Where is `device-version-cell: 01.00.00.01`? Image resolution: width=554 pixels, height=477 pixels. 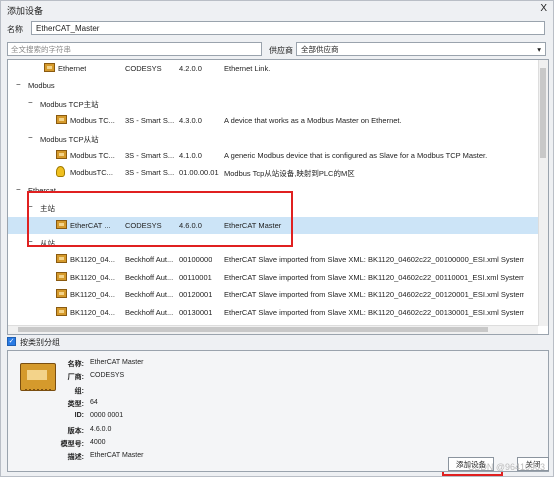 device-version-cell: 01.00.00.01 is located at coordinates (199, 173).